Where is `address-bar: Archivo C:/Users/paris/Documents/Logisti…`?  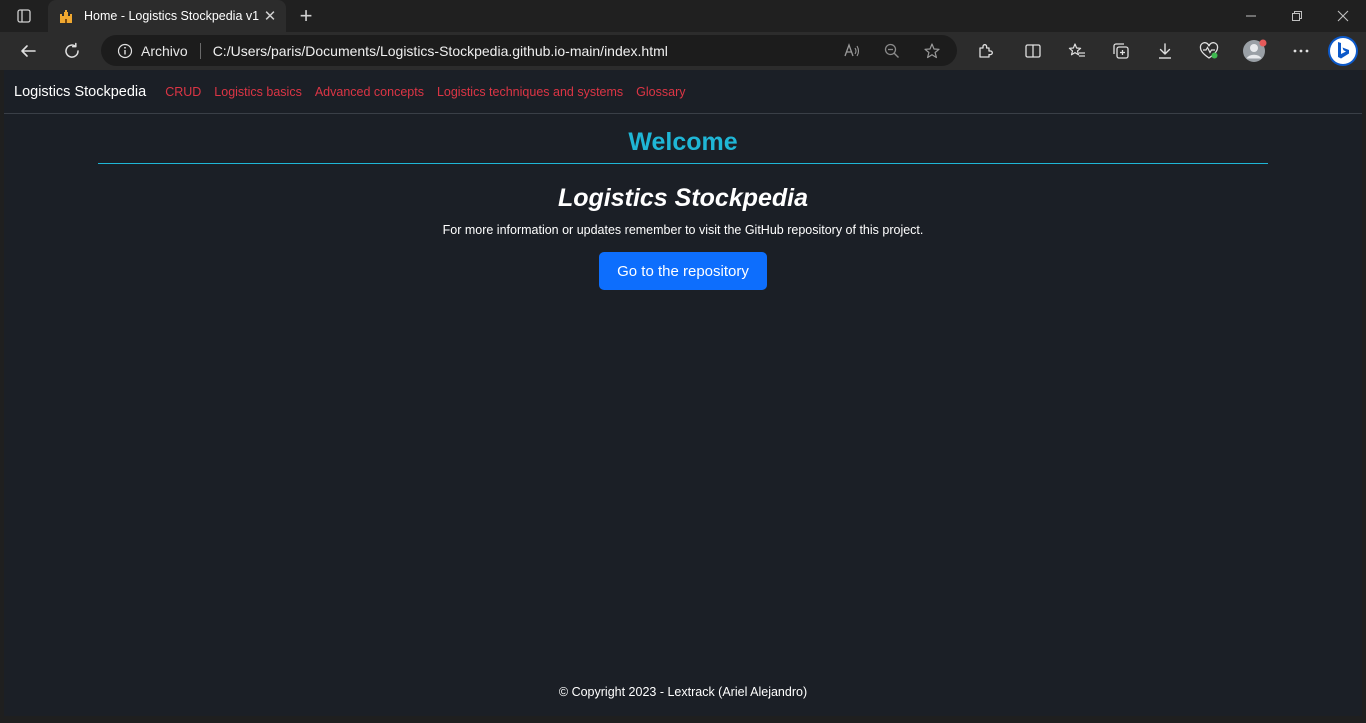 address-bar: Archivo C:/Users/paris/Documents/Logisti… is located at coordinates (529, 50).